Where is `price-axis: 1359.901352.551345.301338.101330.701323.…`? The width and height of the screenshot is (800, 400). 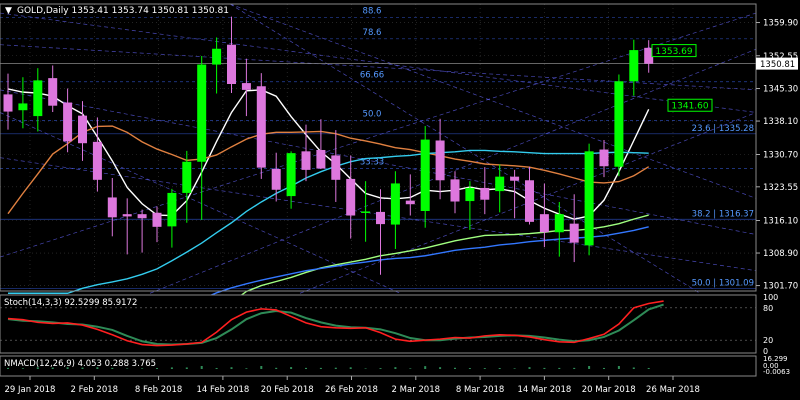
price-axis: 1359.901352.551345.301338.101330.701323.… is located at coordinates (777, 155).